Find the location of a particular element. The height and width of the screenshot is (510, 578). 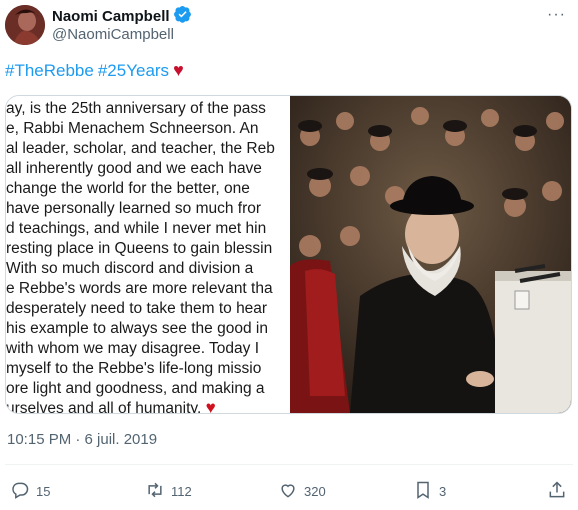

hashtag-link: #TheRebbe is located at coordinates (49, 71).